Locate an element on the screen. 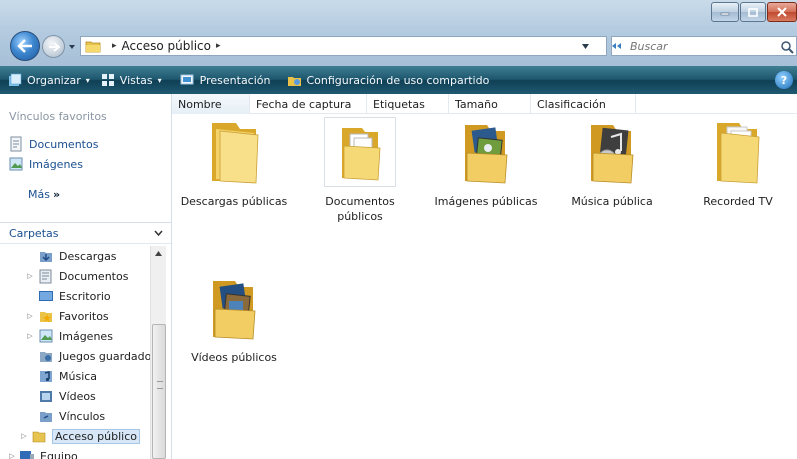 Image resolution: width=797 pixels, height=459 pixels. tree-item-documentos: ▷ Documentos is located at coordinates (75, 276).